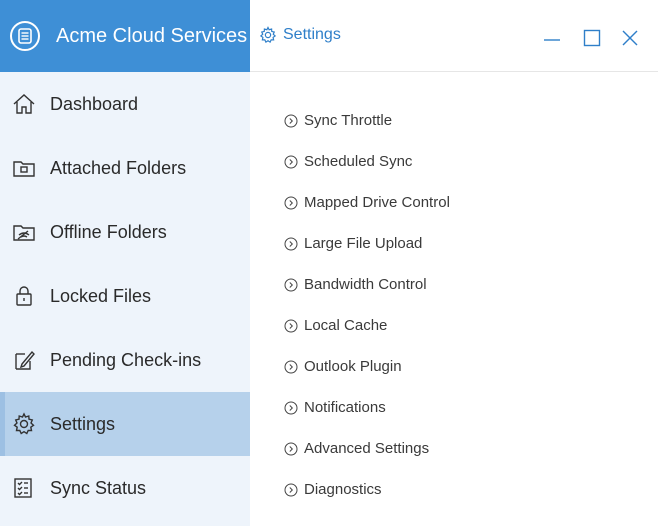  I want to click on sidebar-item-offline-folders: Offline Folders, so click(125, 232).